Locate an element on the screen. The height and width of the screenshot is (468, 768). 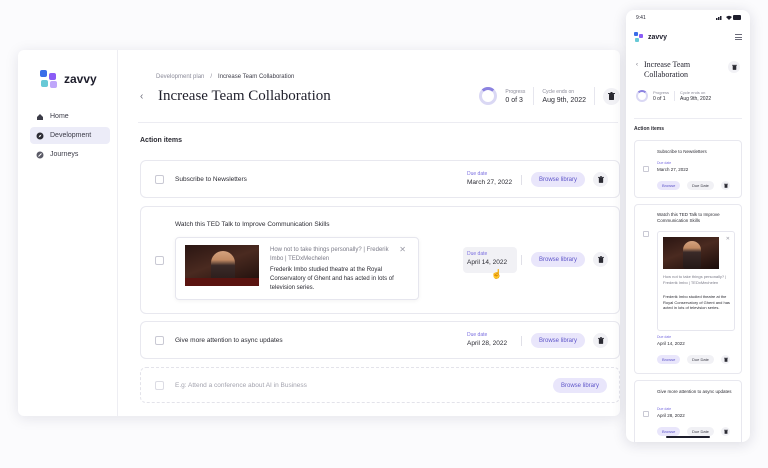
title-row: ‹ Increase Team Collaboration is located at coordinates (235, 96).